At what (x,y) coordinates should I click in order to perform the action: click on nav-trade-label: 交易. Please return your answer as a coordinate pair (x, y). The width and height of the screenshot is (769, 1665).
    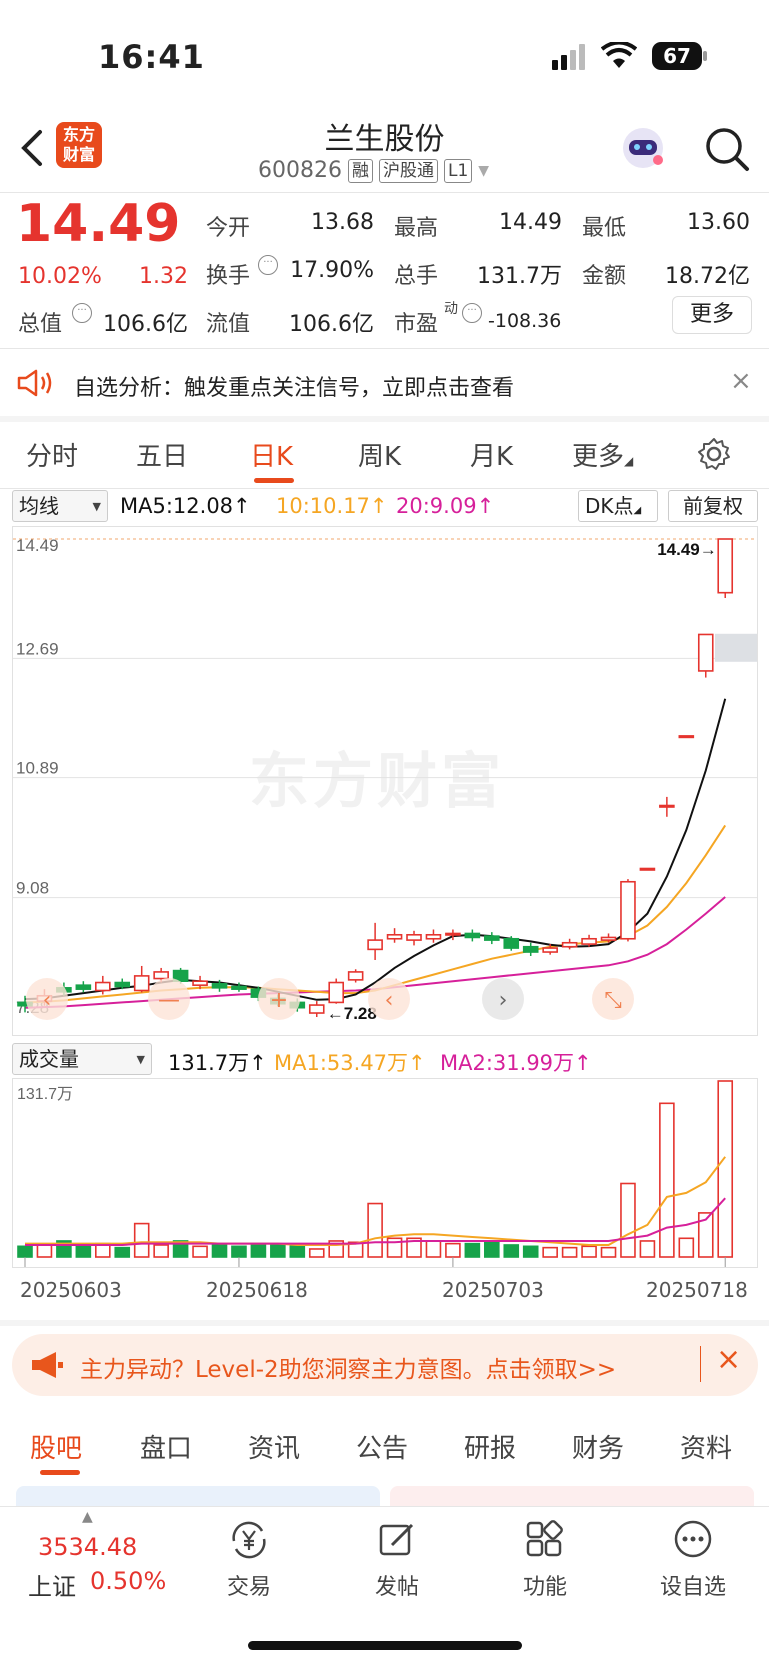
    Looking at the image, I should click on (248, 1587).